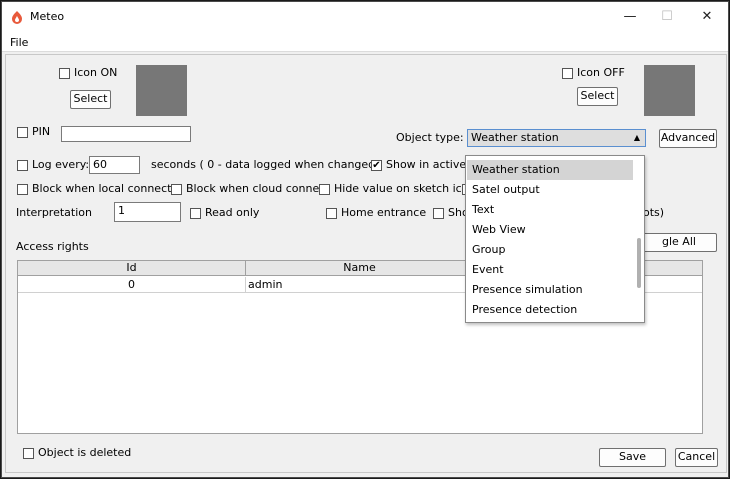  What do you see at coordinates (550, 210) in the screenshot?
I see `option-text: Text` at bounding box center [550, 210].